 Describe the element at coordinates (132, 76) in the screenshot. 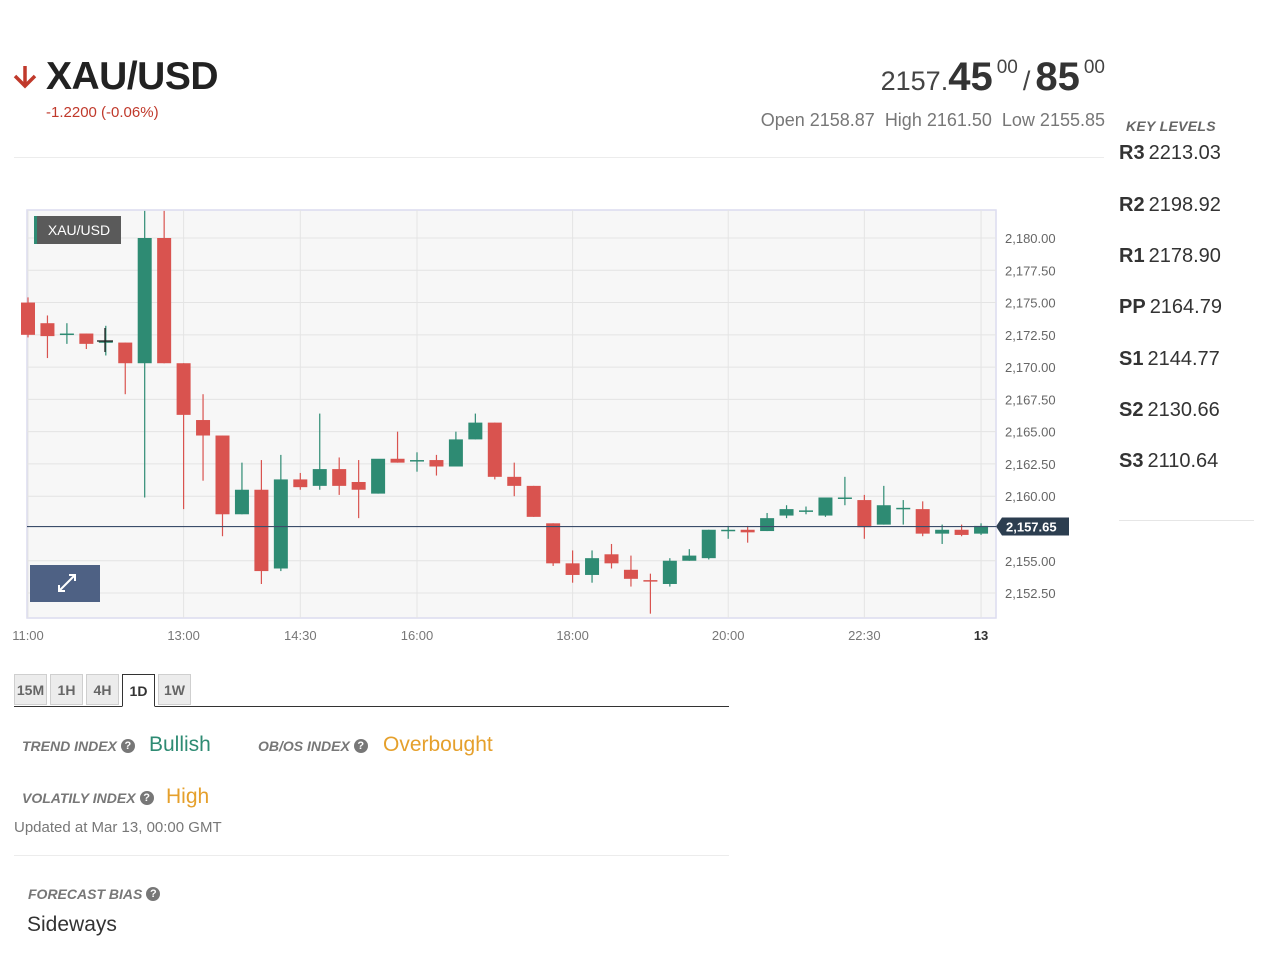

I see `symbol-title: XAU/USD` at that location.